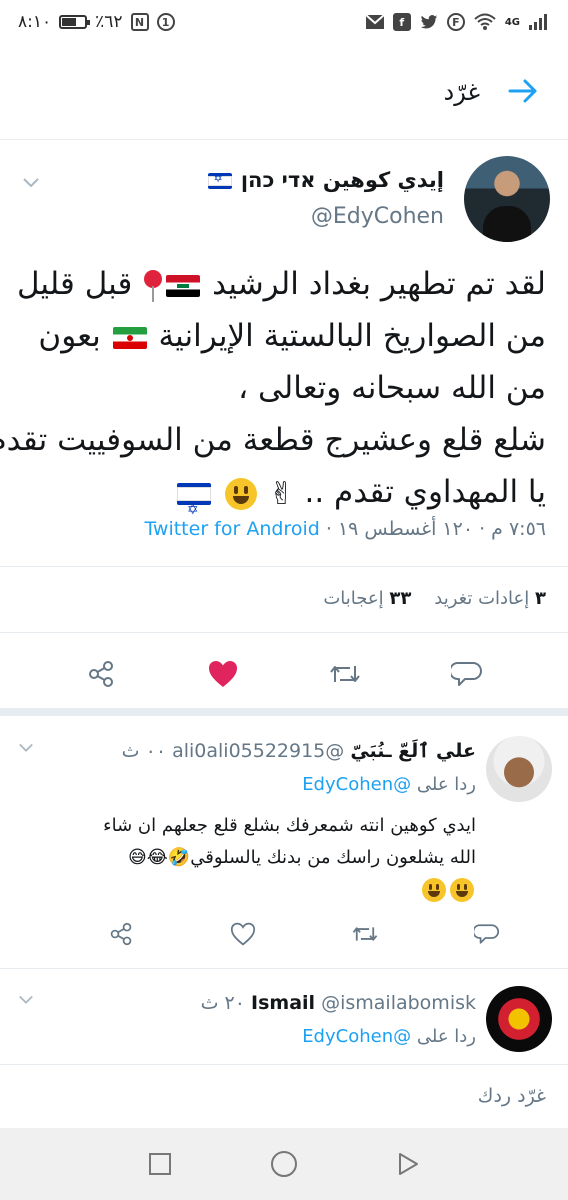 This screenshot has width=568, height=1200. I want to click on tweet-line: من الله سبحانه وتعالى ،, so click(283, 388).